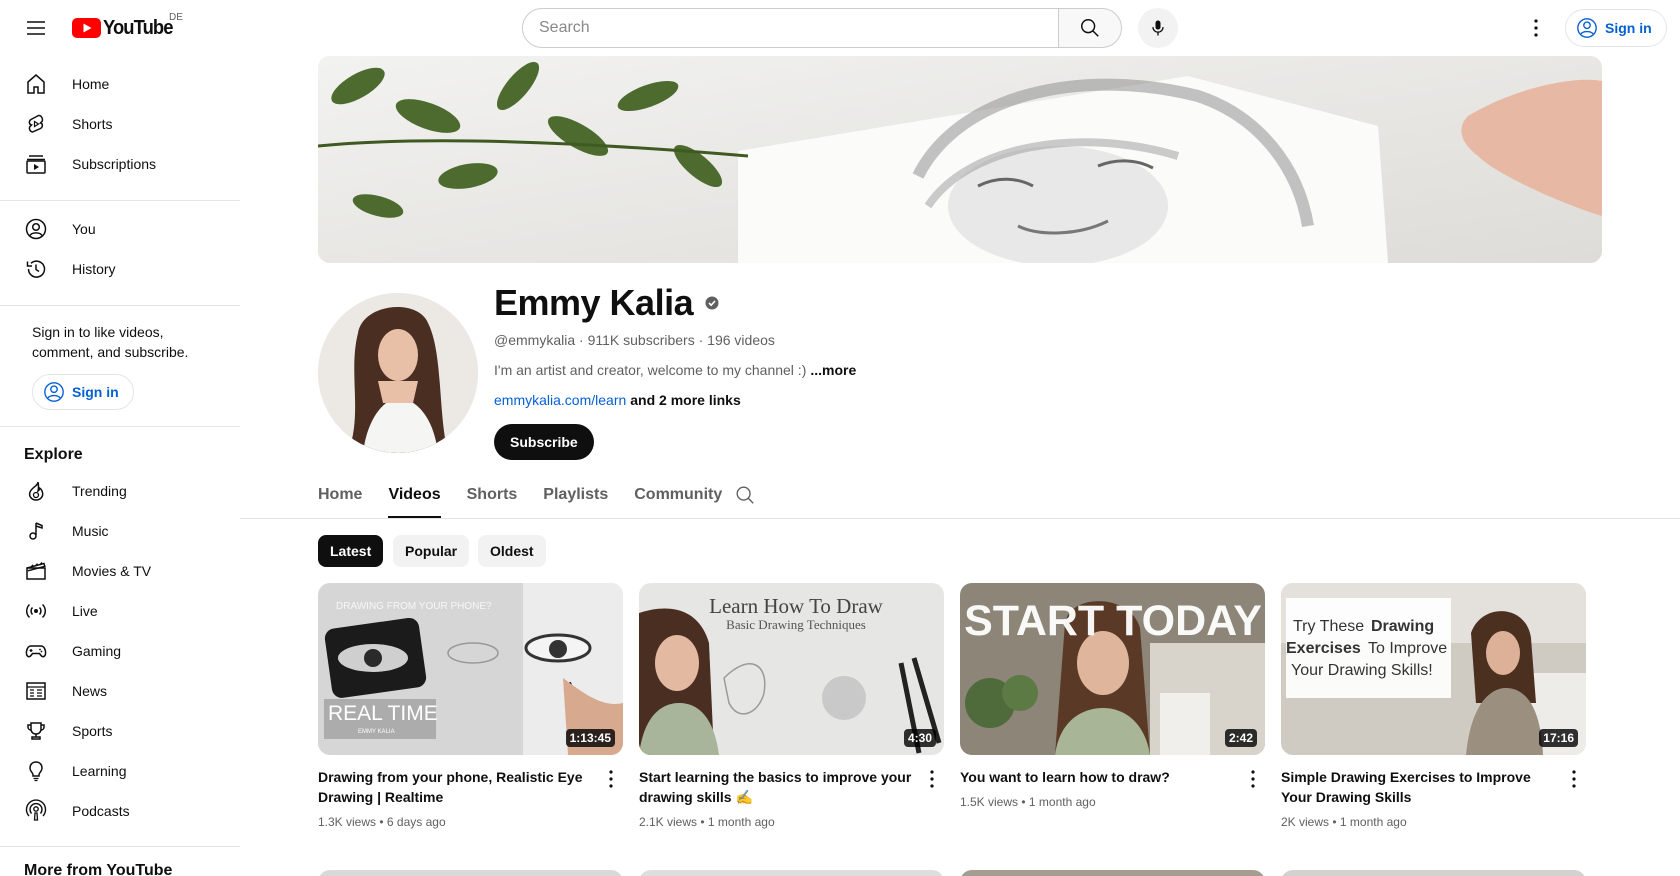 The height and width of the screenshot is (876, 1680). I want to click on subscribe-button: Subscribe, so click(544, 442).